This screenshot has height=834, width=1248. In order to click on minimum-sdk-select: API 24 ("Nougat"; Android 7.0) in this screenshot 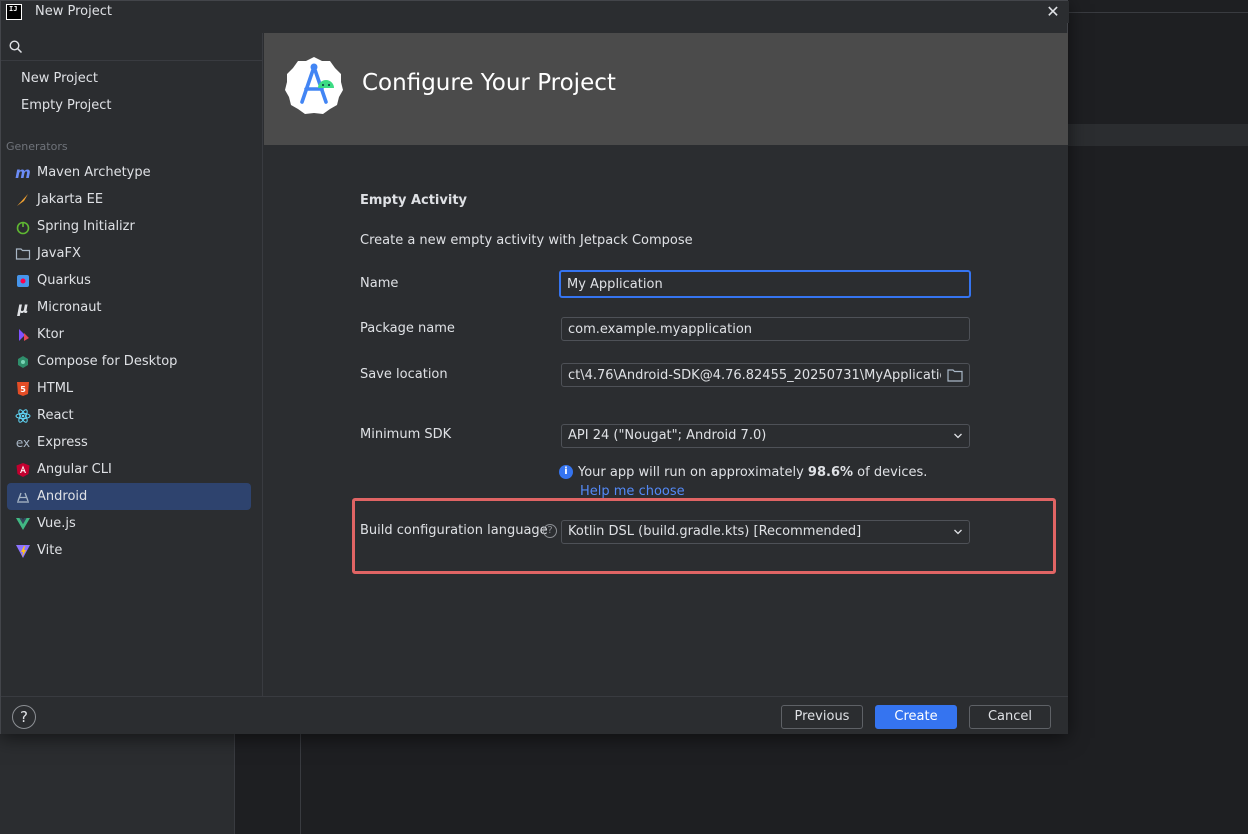, I will do `click(765, 436)`.